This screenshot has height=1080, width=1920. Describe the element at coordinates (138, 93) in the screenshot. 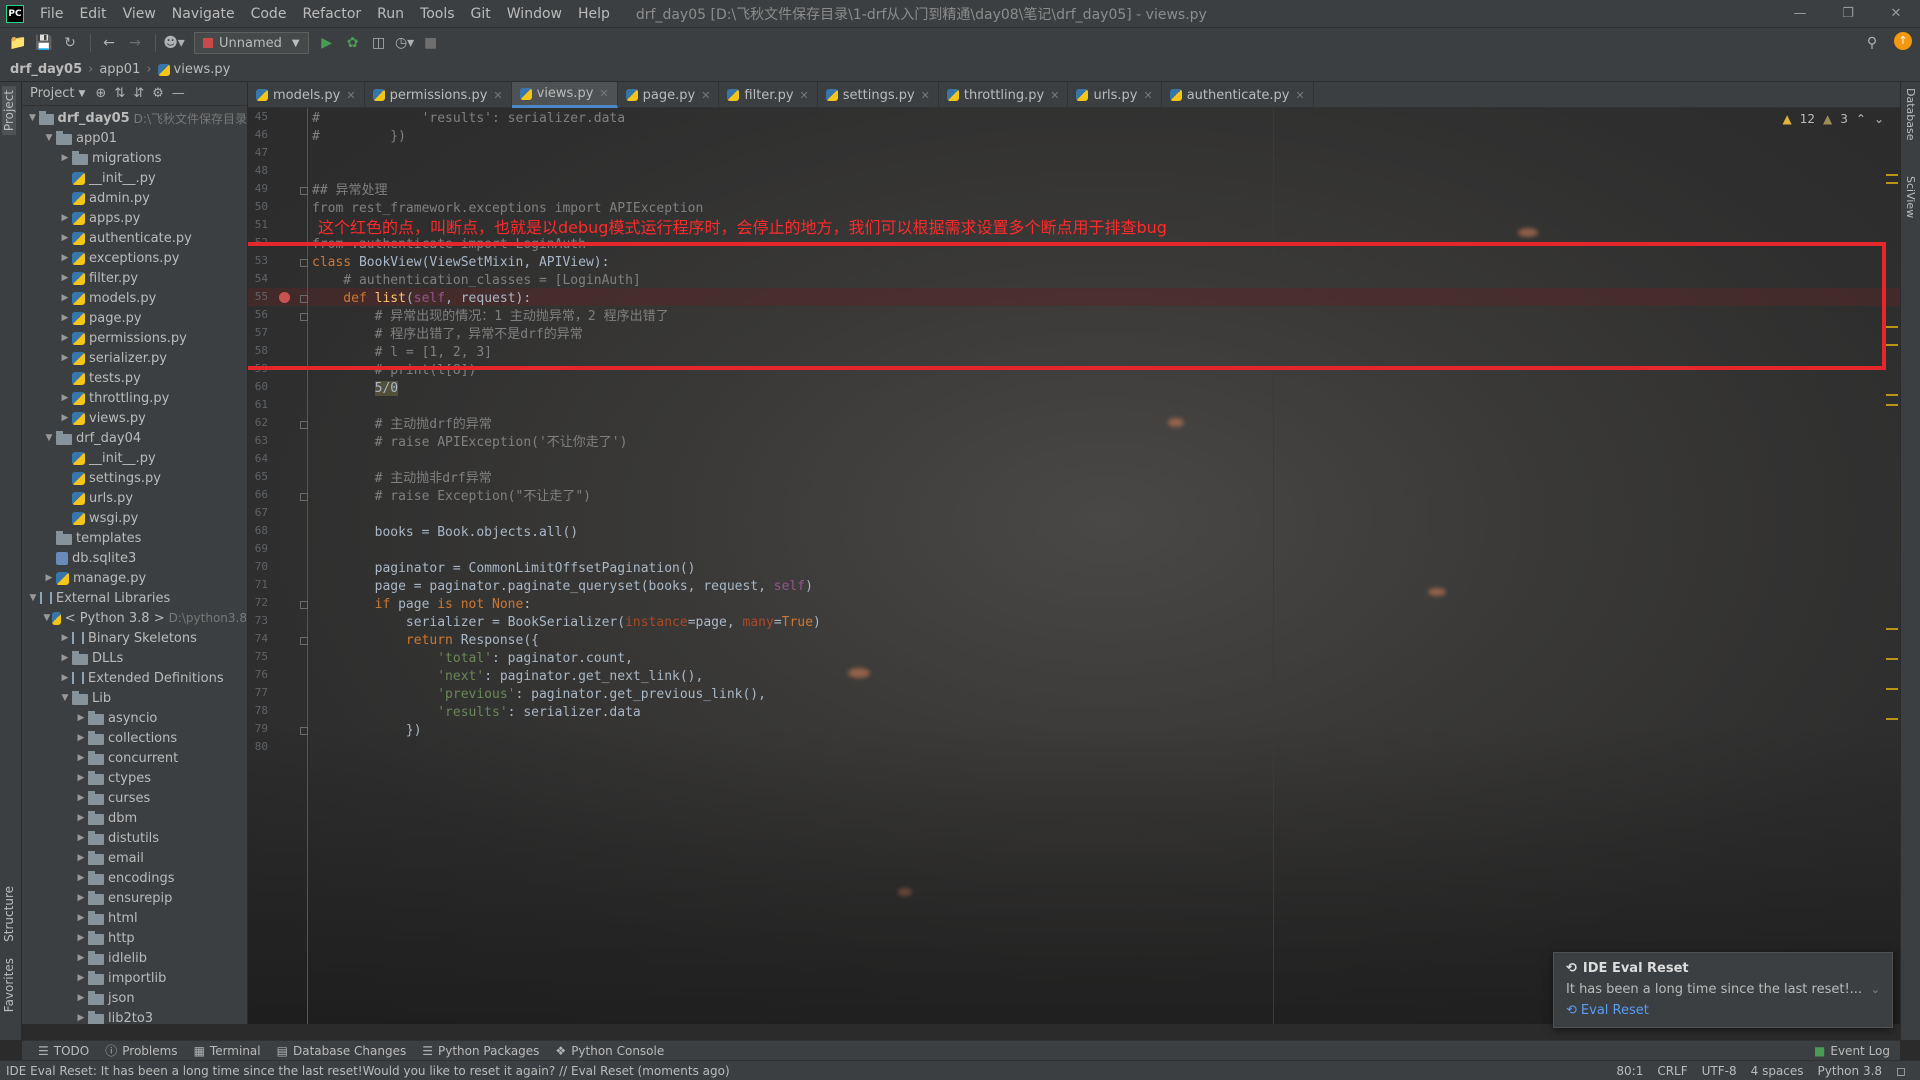

I see `collapse-all-icon: ⇵` at that location.